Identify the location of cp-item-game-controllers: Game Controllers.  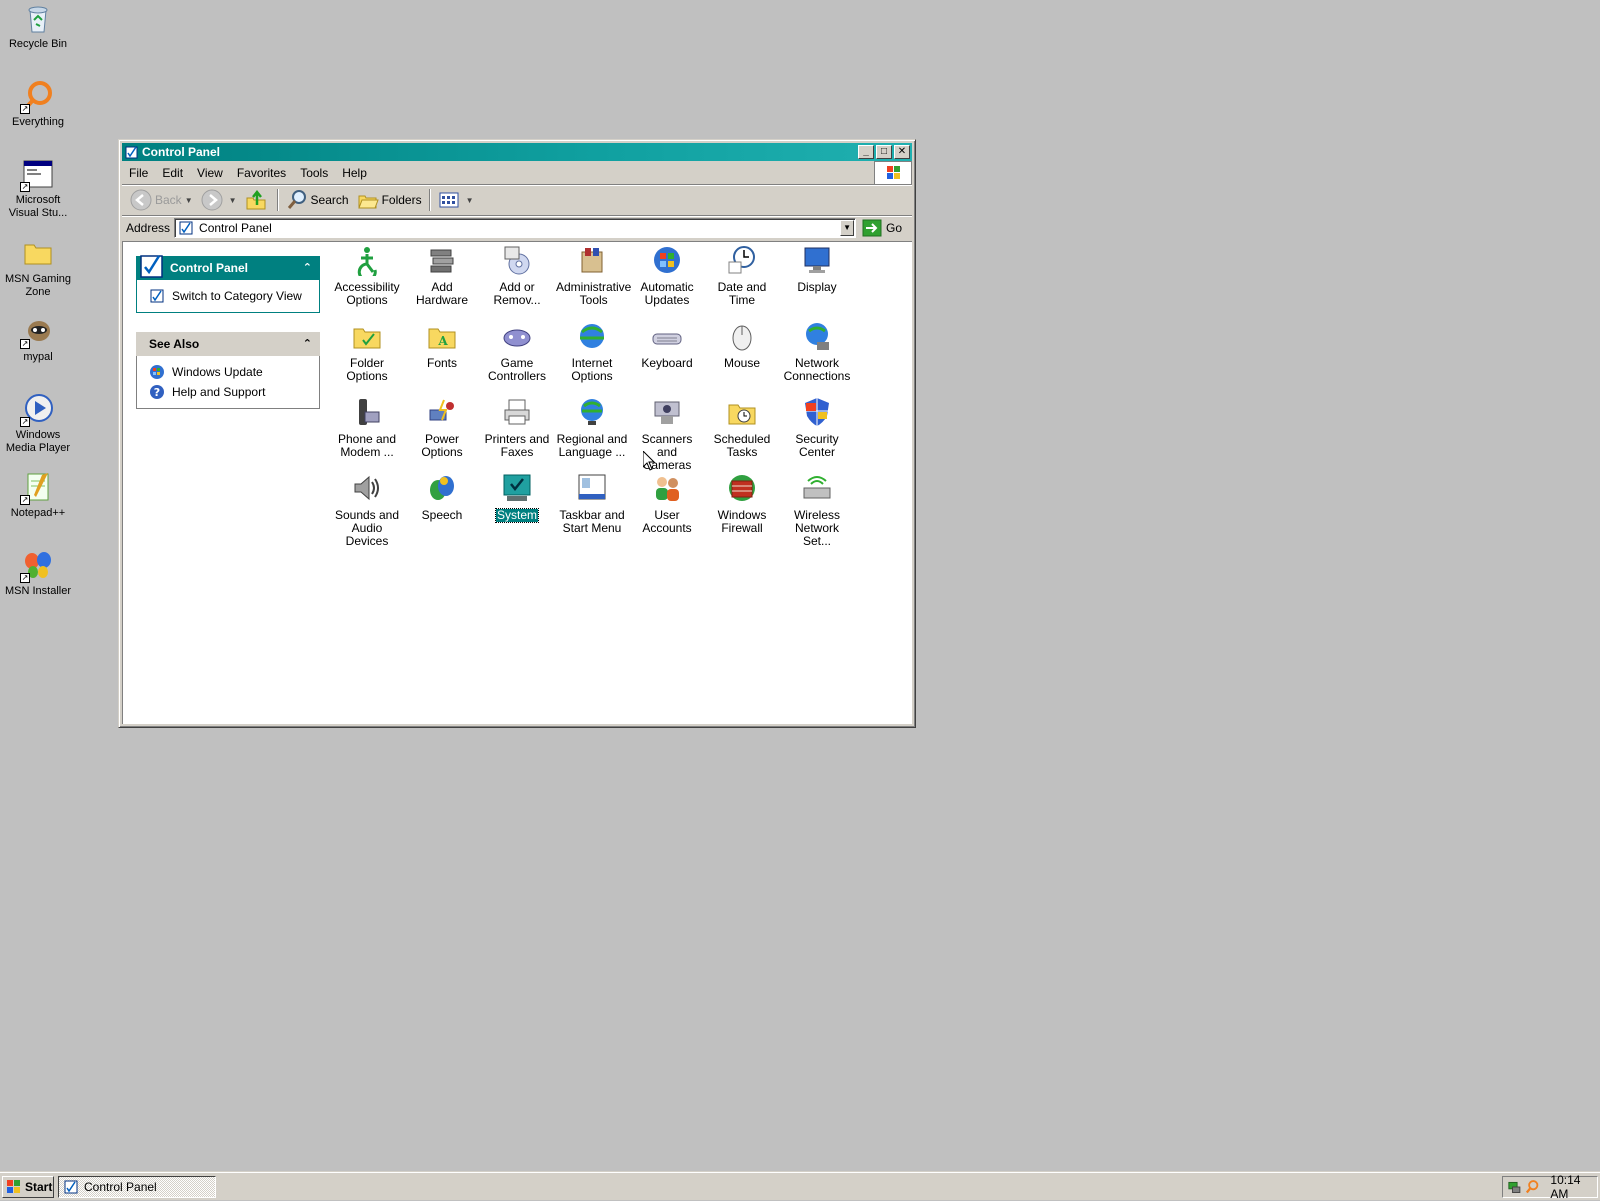
(517, 351).